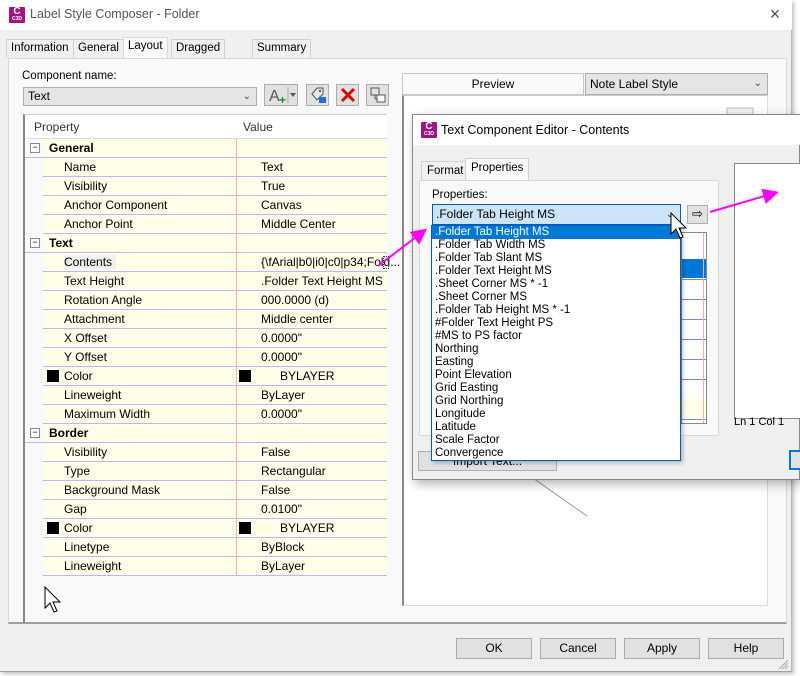 The image size is (800, 676). What do you see at coordinates (794, 460) in the screenshot?
I see `sub-ok-button` at bounding box center [794, 460].